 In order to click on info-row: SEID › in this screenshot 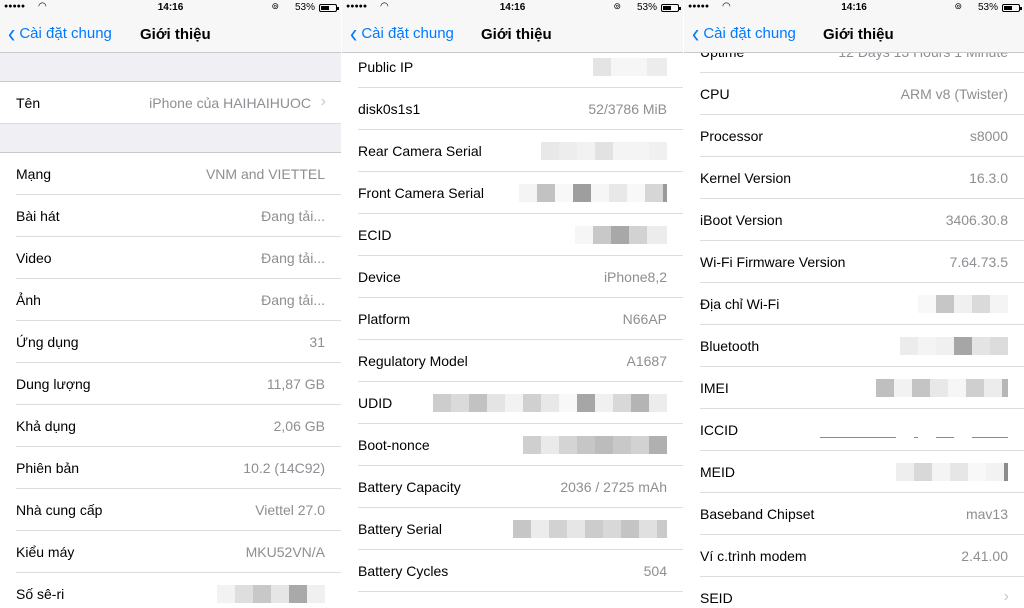, I will do `click(854, 592)`.